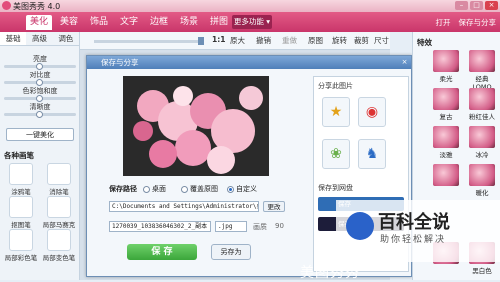  I want to click on image-preview, so click(196, 126).